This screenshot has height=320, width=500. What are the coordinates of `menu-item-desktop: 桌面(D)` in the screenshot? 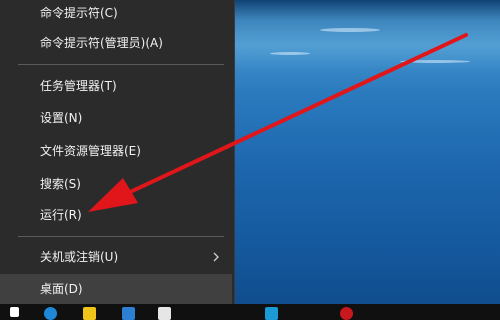 It's located at (116, 289).